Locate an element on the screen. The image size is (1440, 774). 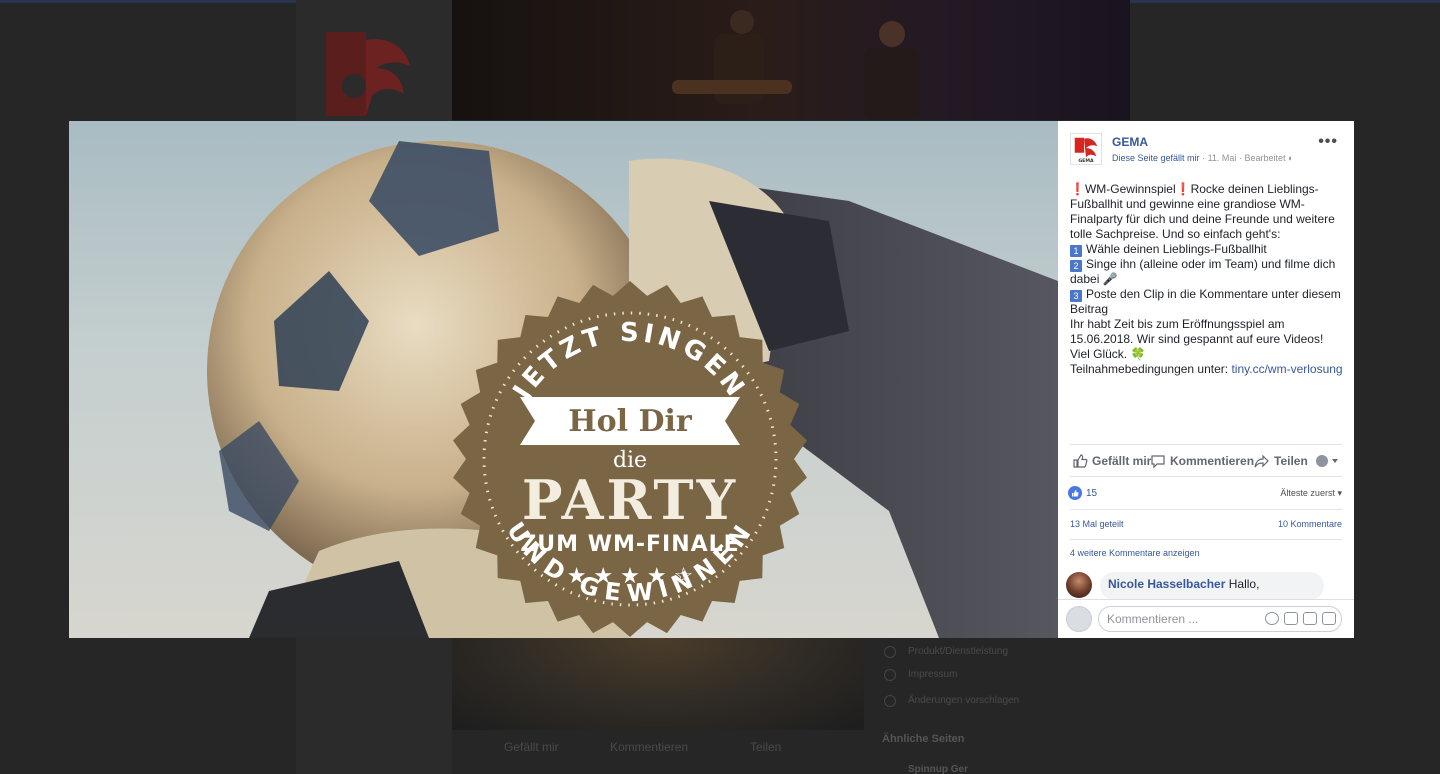
gif-icon is located at coordinates (1310, 618).